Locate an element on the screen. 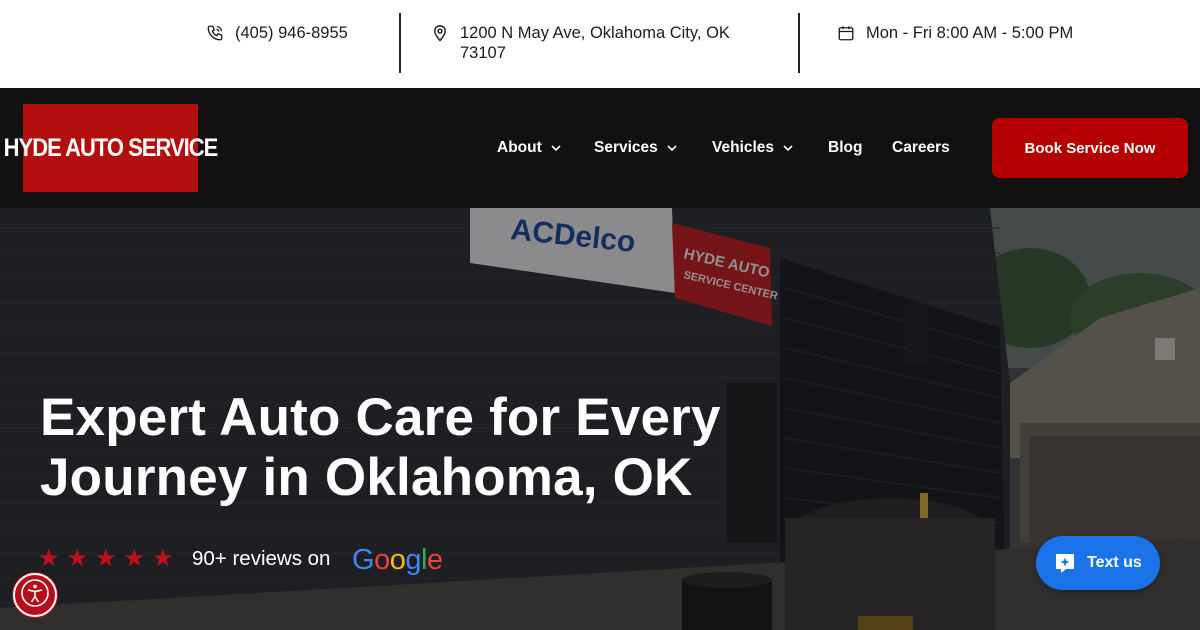 The image size is (1200, 630). calendar-icon is located at coordinates (846, 33).